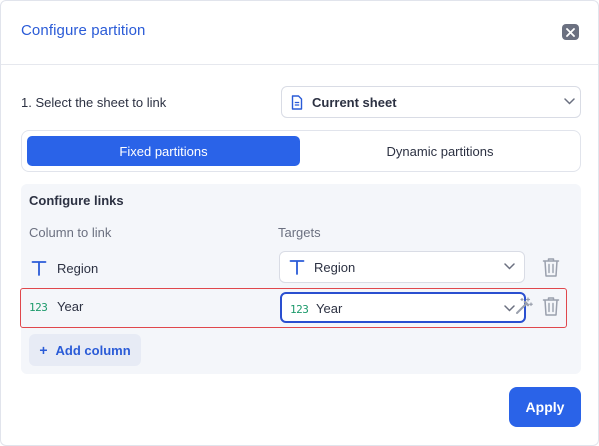 The height and width of the screenshot is (446, 599). Describe the element at coordinates (299, 33) in the screenshot. I see `dialog-header: Configure partition` at that location.